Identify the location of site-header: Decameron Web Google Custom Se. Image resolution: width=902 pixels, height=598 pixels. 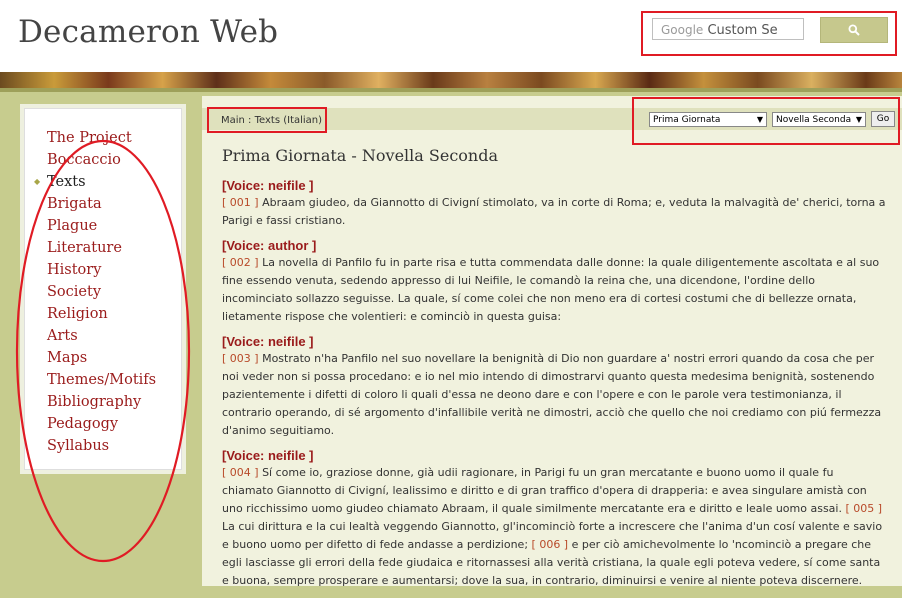
(451, 36).